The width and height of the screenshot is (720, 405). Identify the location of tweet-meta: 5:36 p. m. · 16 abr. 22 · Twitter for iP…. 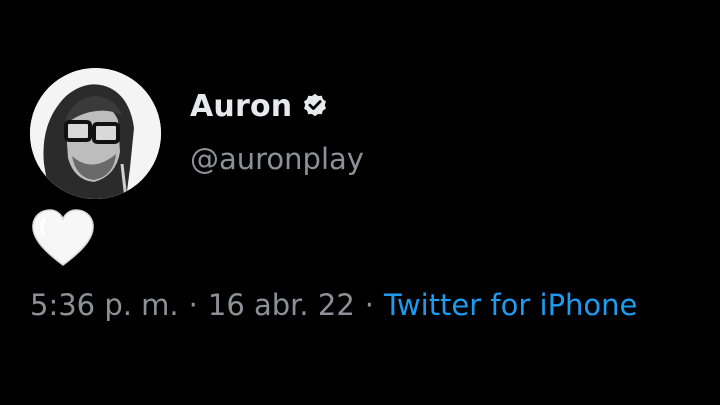
(333, 305).